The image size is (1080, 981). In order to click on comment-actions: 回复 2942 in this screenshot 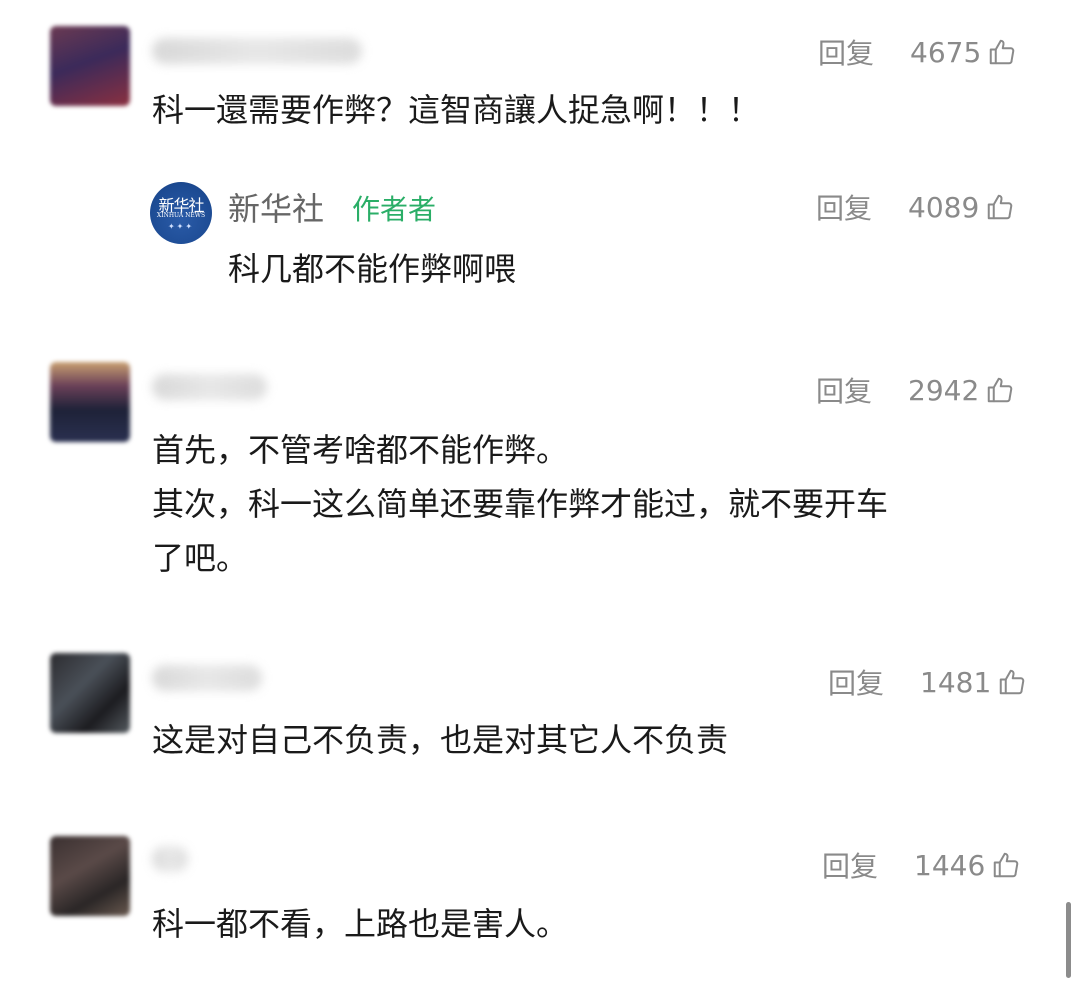, I will do `click(915, 390)`.